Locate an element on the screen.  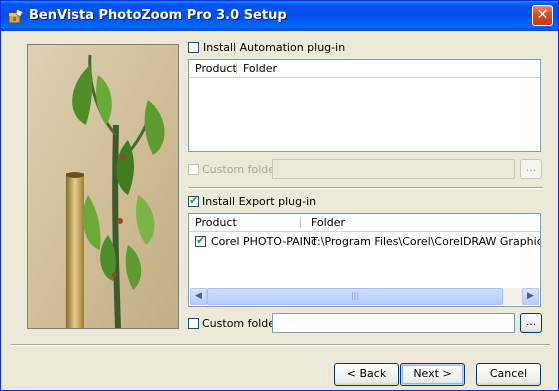
title-bar: BenVista PhotoZoom Pro 3.0 Setup ✕ is located at coordinates (279, 16).